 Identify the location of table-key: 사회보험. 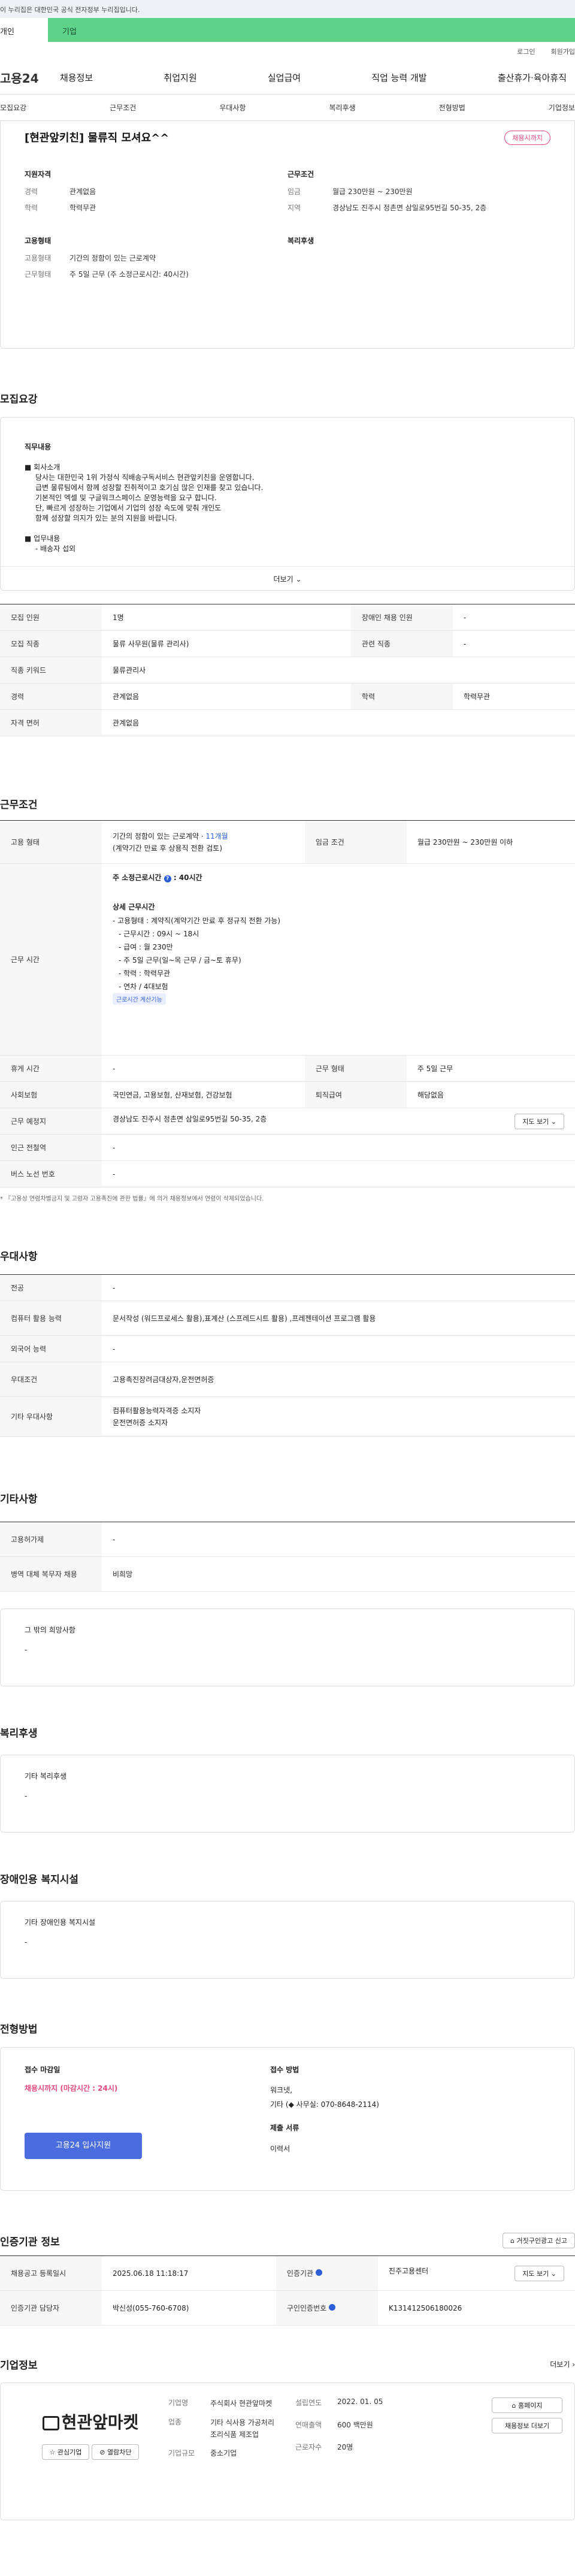
(51, 1094).